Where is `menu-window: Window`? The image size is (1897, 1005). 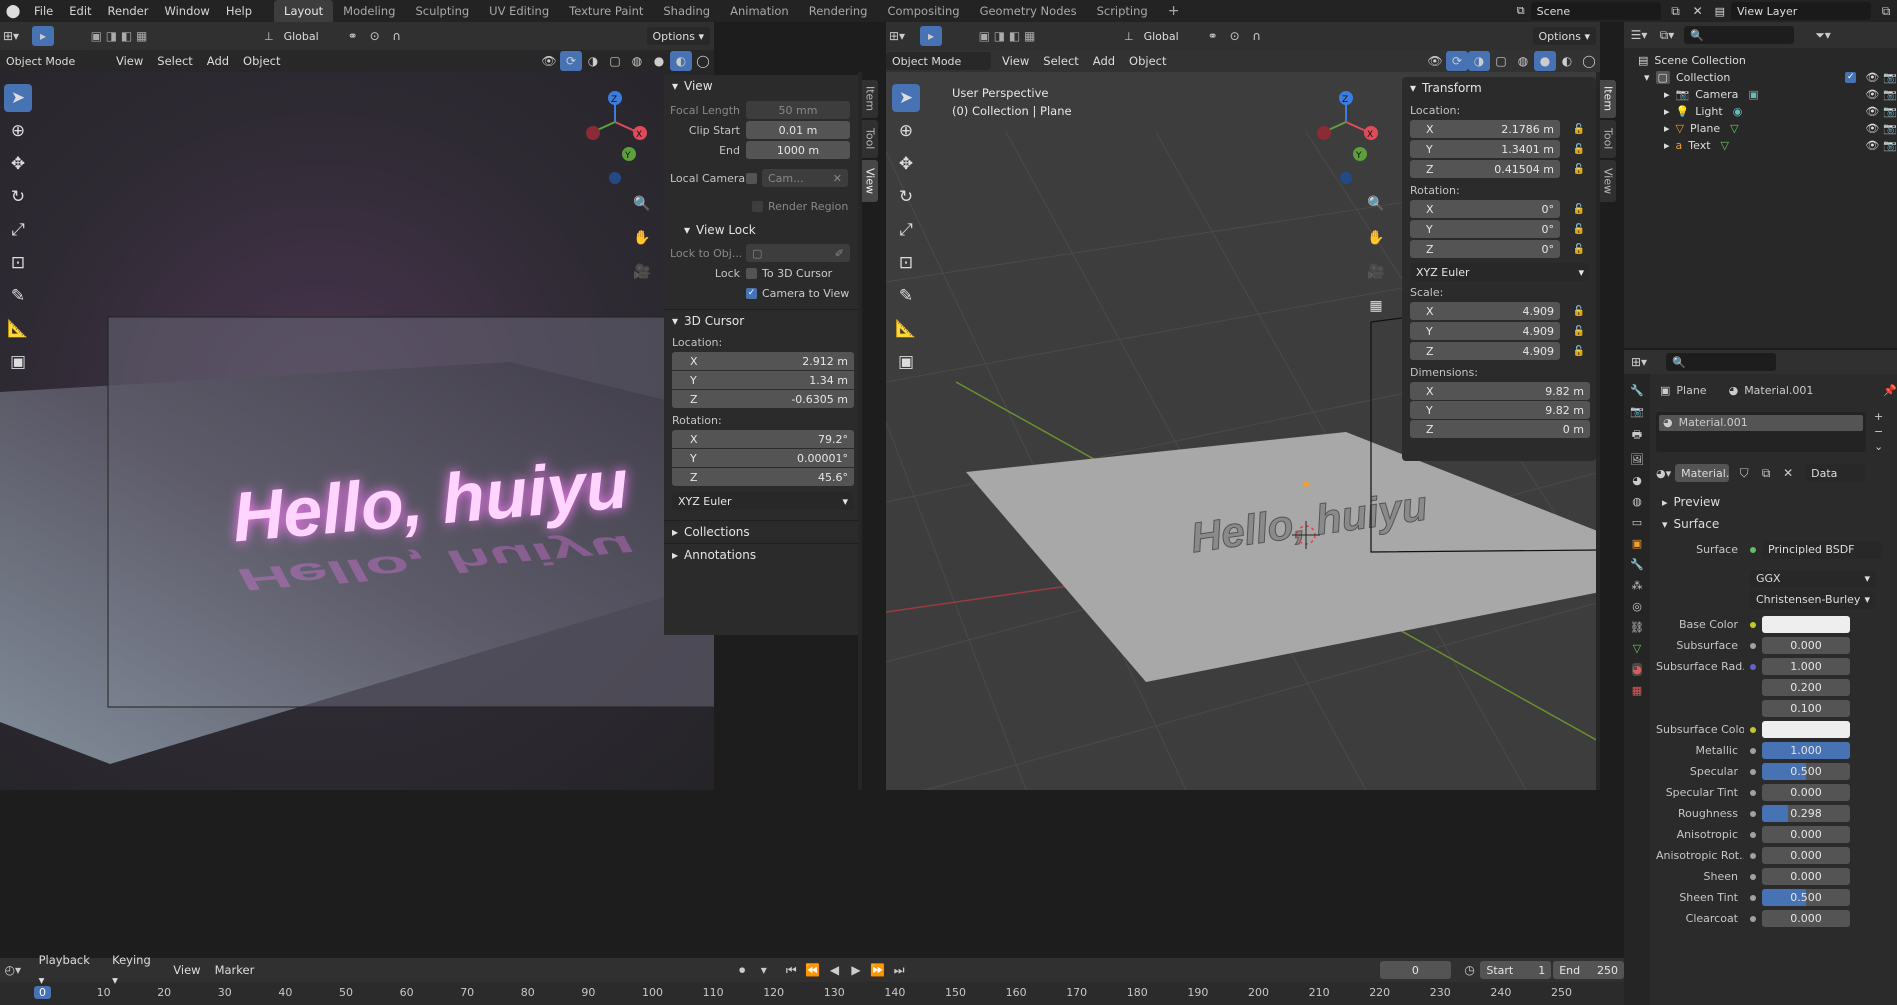 menu-window: Window is located at coordinates (186, 11).